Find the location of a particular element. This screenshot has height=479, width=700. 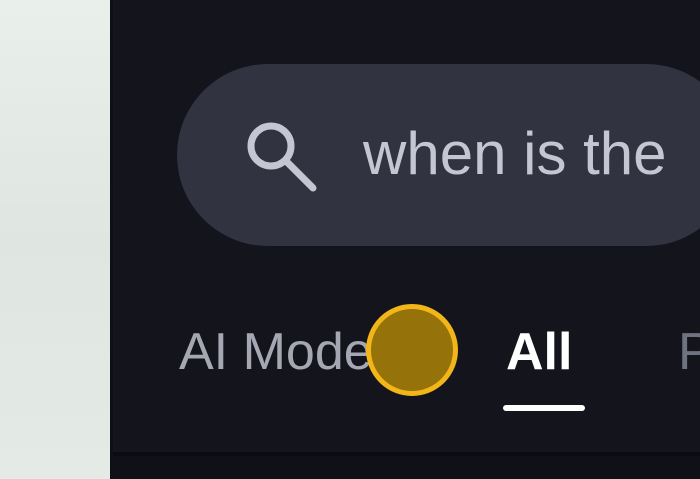

tab-partial: P is located at coordinates (689, 352).